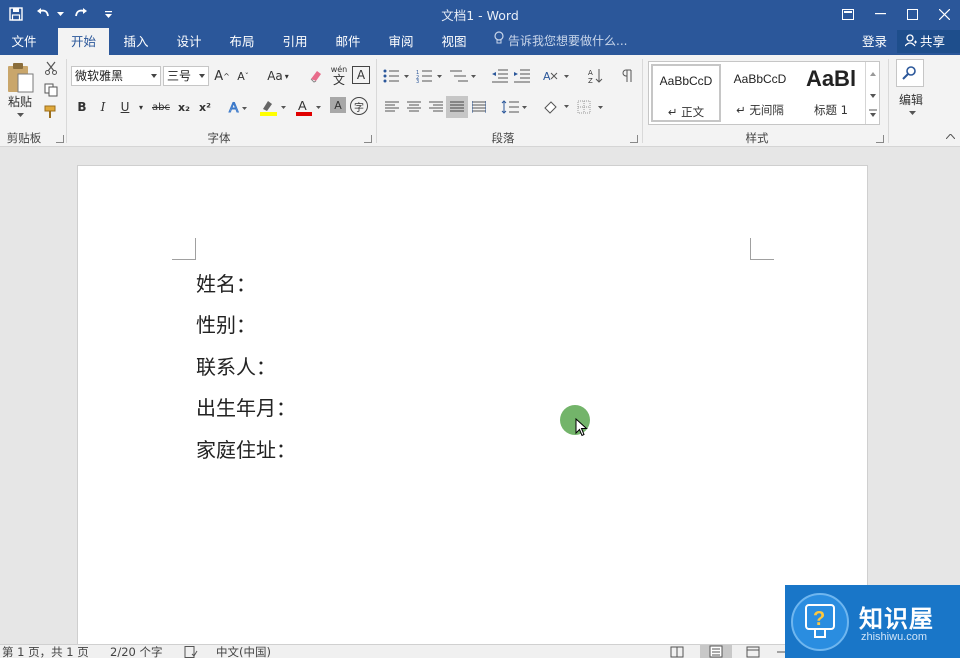  I want to click on web-layout-icon, so click(753, 652).